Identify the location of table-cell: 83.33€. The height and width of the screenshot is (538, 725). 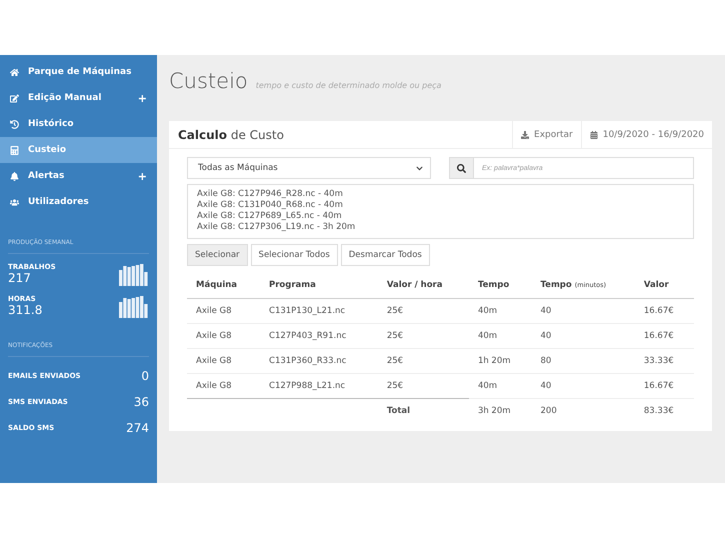
(664, 410).